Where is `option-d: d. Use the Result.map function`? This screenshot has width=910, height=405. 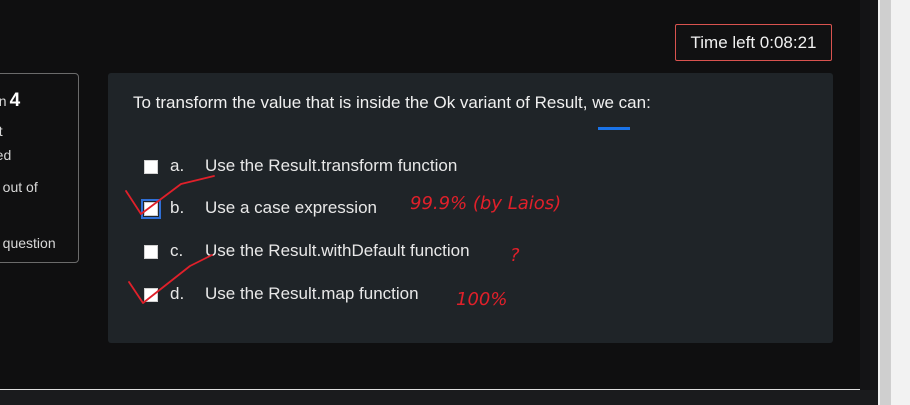 option-d: d. Use the Result.map function is located at coordinates (344, 296).